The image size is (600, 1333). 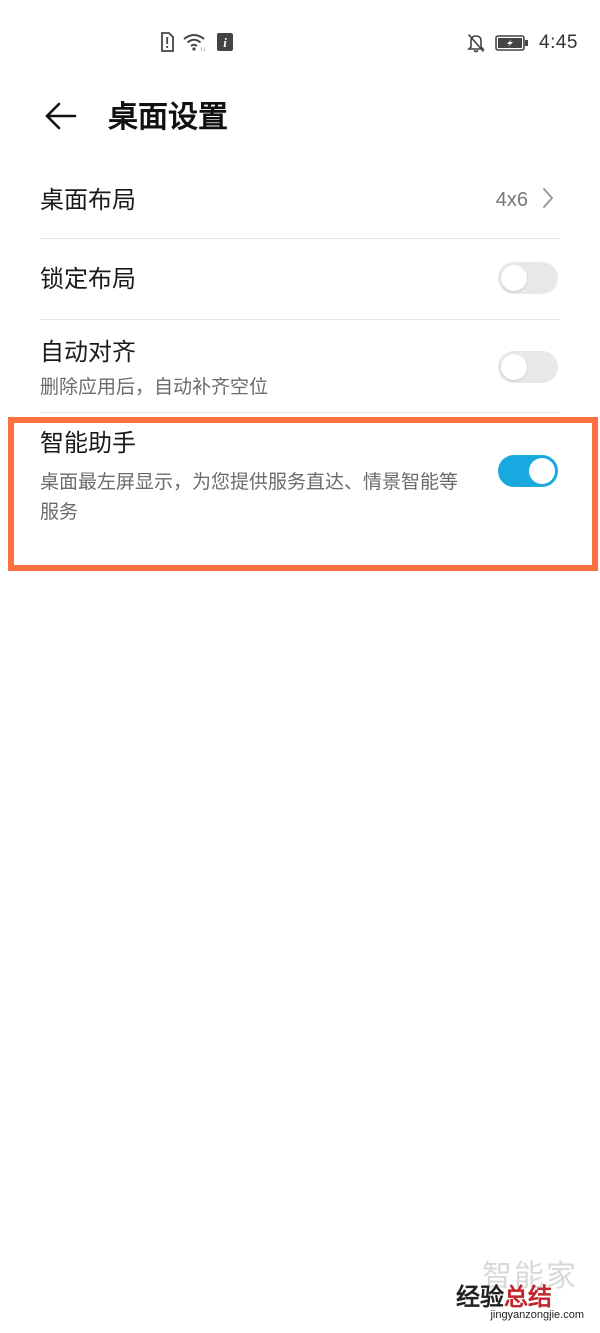 What do you see at coordinates (249, 497) in the screenshot?
I see `setting-subtitle: 桌面最左屏显示，为您提供服务直达、情景智能等服务` at bounding box center [249, 497].